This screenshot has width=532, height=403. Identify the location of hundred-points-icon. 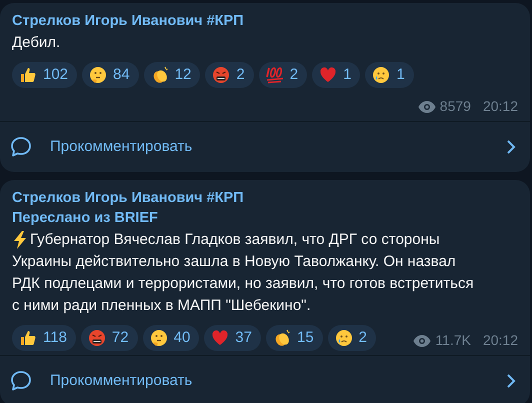
(275, 75).